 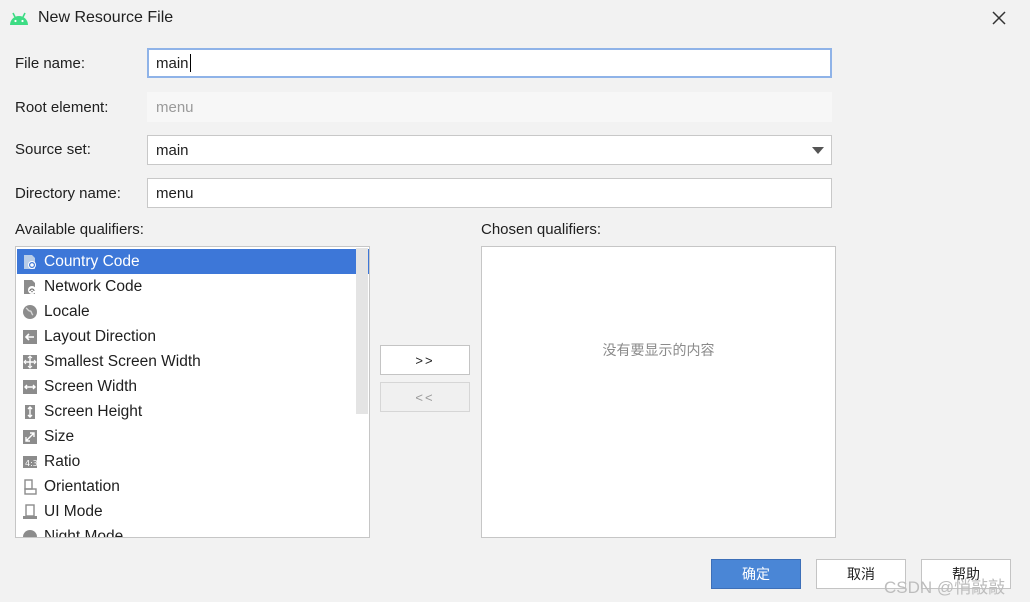 What do you see at coordinates (93, 286) in the screenshot?
I see `list-item-label: Network Code` at bounding box center [93, 286].